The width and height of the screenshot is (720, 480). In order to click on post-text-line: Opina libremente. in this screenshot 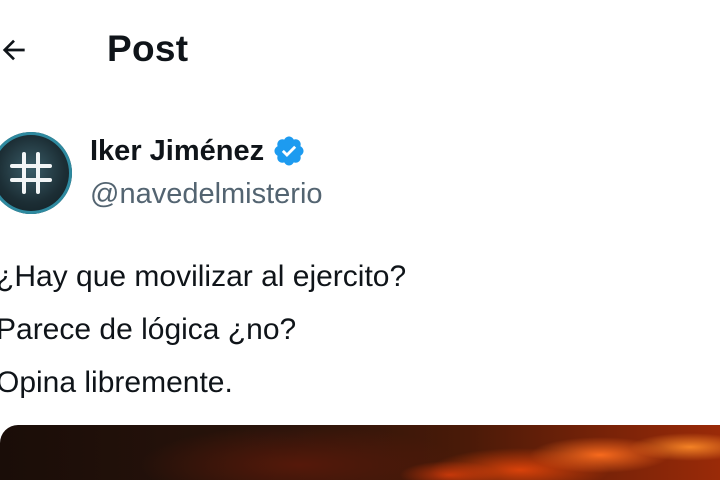, I will do `click(116, 382)`.